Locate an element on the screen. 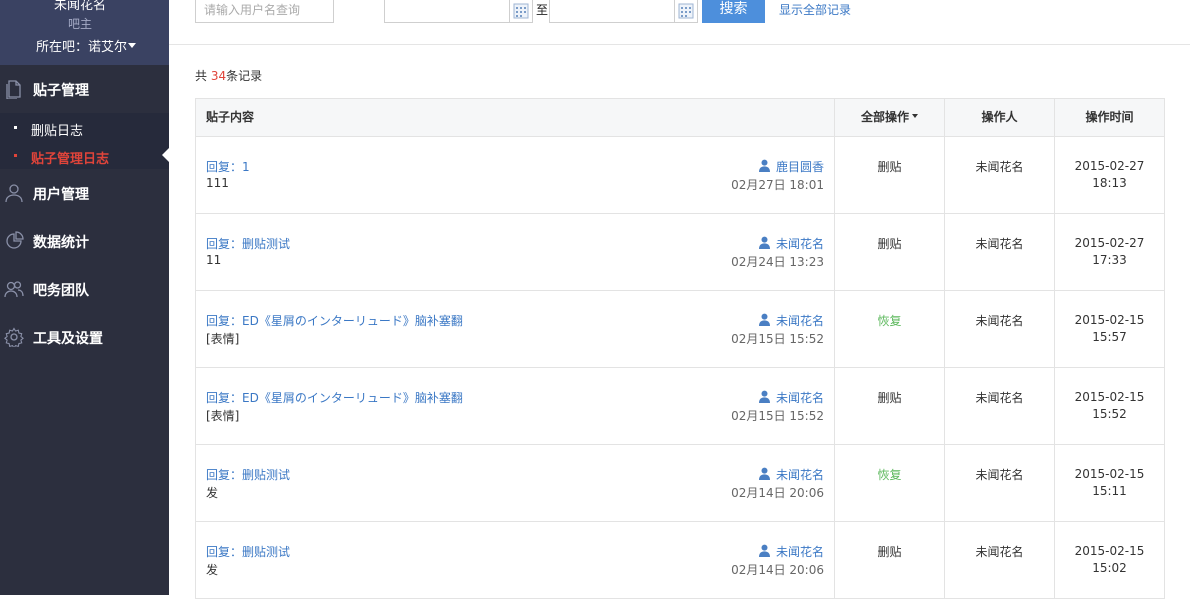 The image size is (1190, 599). nav-tools-settings: 工具及设置 is located at coordinates (84, 337).